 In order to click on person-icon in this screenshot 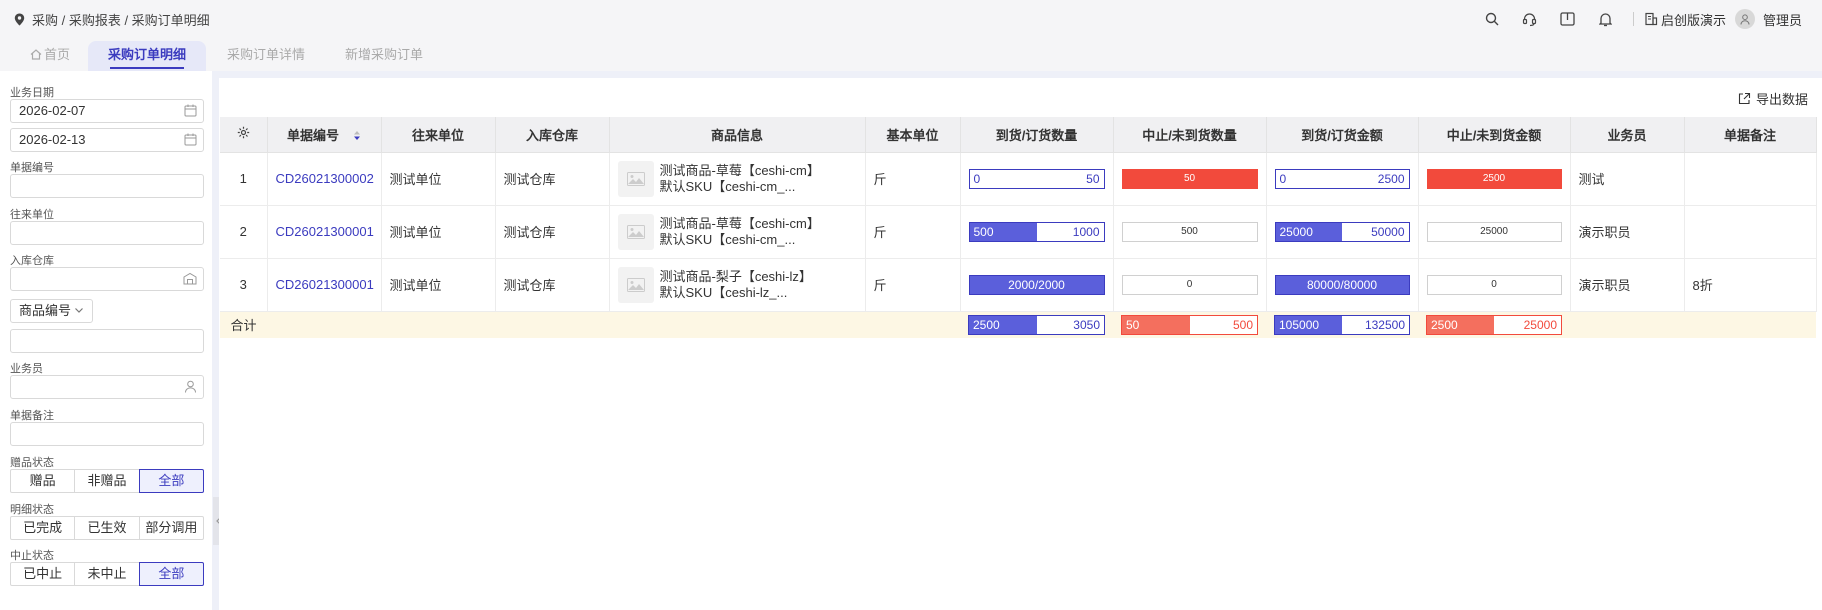, I will do `click(190, 386)`.